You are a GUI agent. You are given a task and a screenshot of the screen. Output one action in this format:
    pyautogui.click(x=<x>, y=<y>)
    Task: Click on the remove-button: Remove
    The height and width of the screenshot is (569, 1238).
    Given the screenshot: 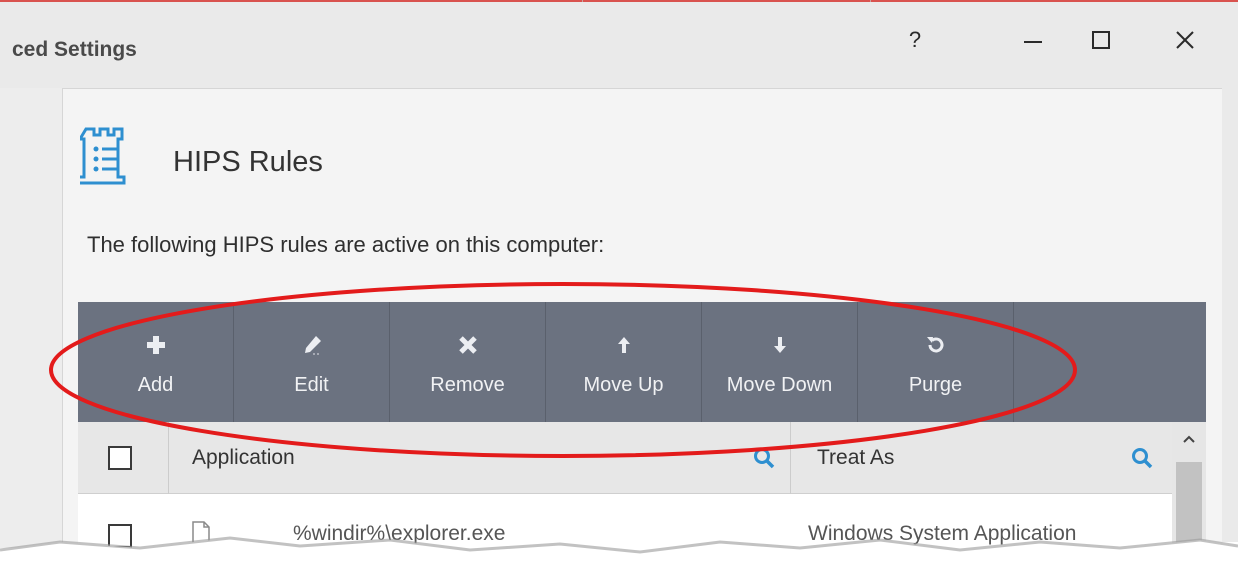 What is the action you would take?
    pyautogui.click(x=468, y=362)
    